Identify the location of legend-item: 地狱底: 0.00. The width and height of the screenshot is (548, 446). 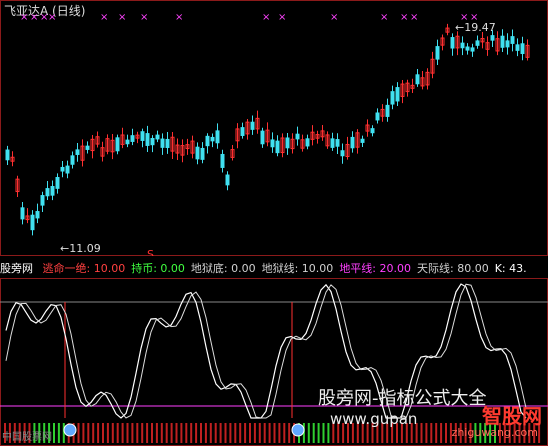
(223, 268).